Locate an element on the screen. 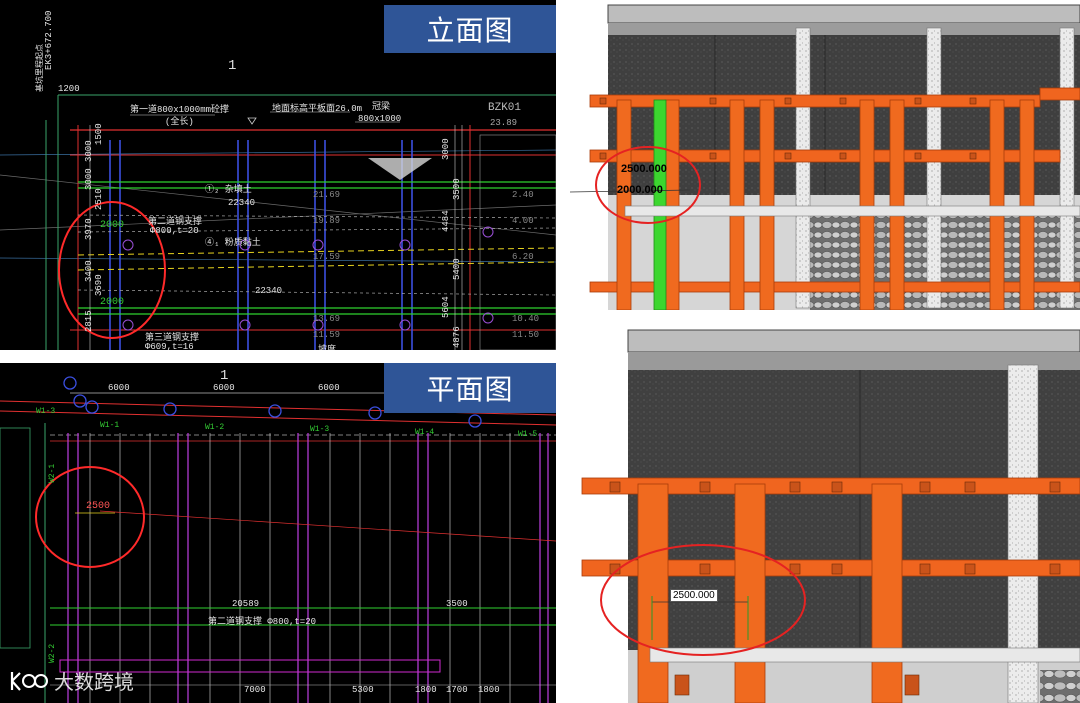 The height and width of the screenshot is (703, 1080). model-top-dim-1: 2500.000 is located at coordinates (644, 169).